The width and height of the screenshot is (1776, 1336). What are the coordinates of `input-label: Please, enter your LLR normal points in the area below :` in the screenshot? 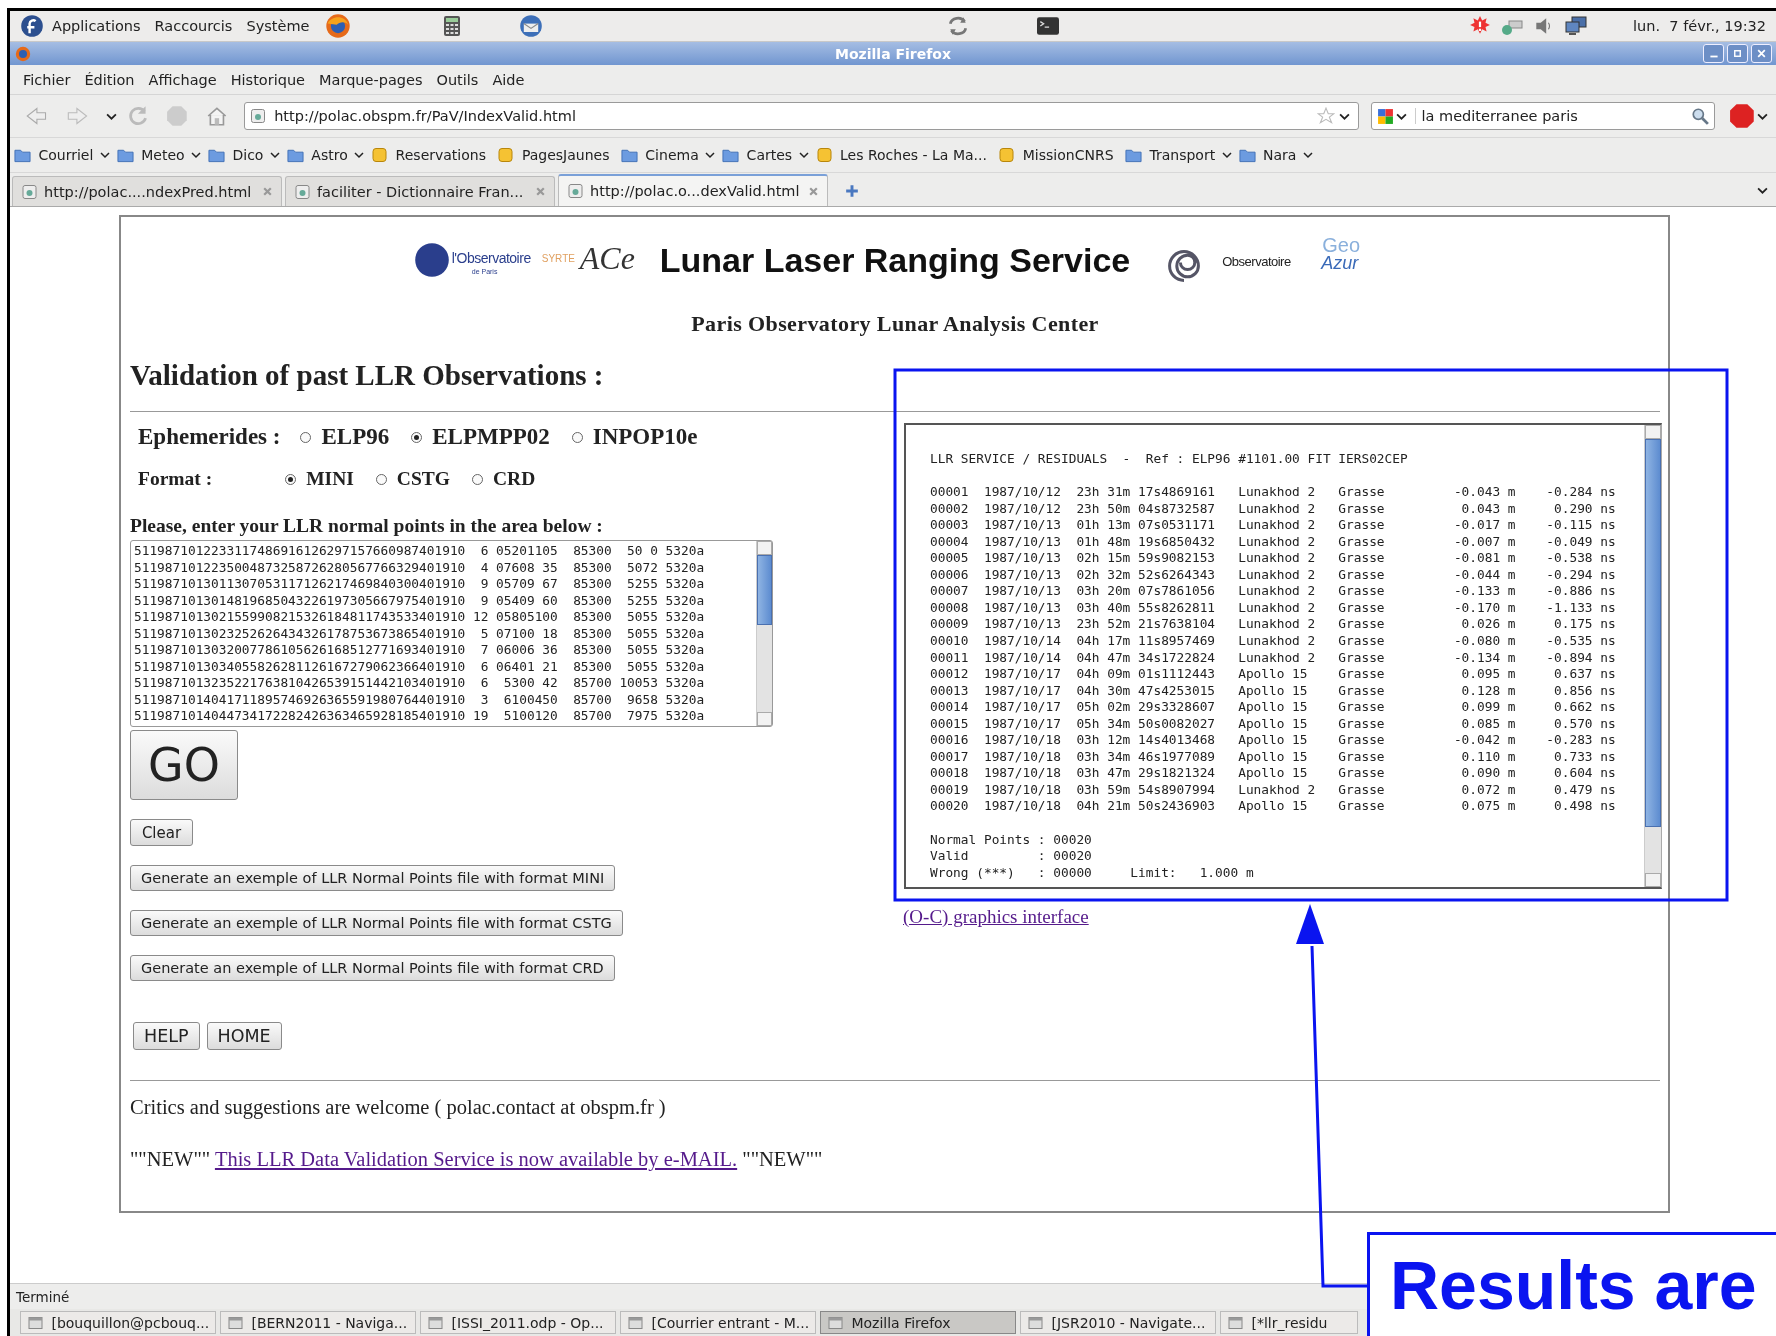 It's located at (366, 526).